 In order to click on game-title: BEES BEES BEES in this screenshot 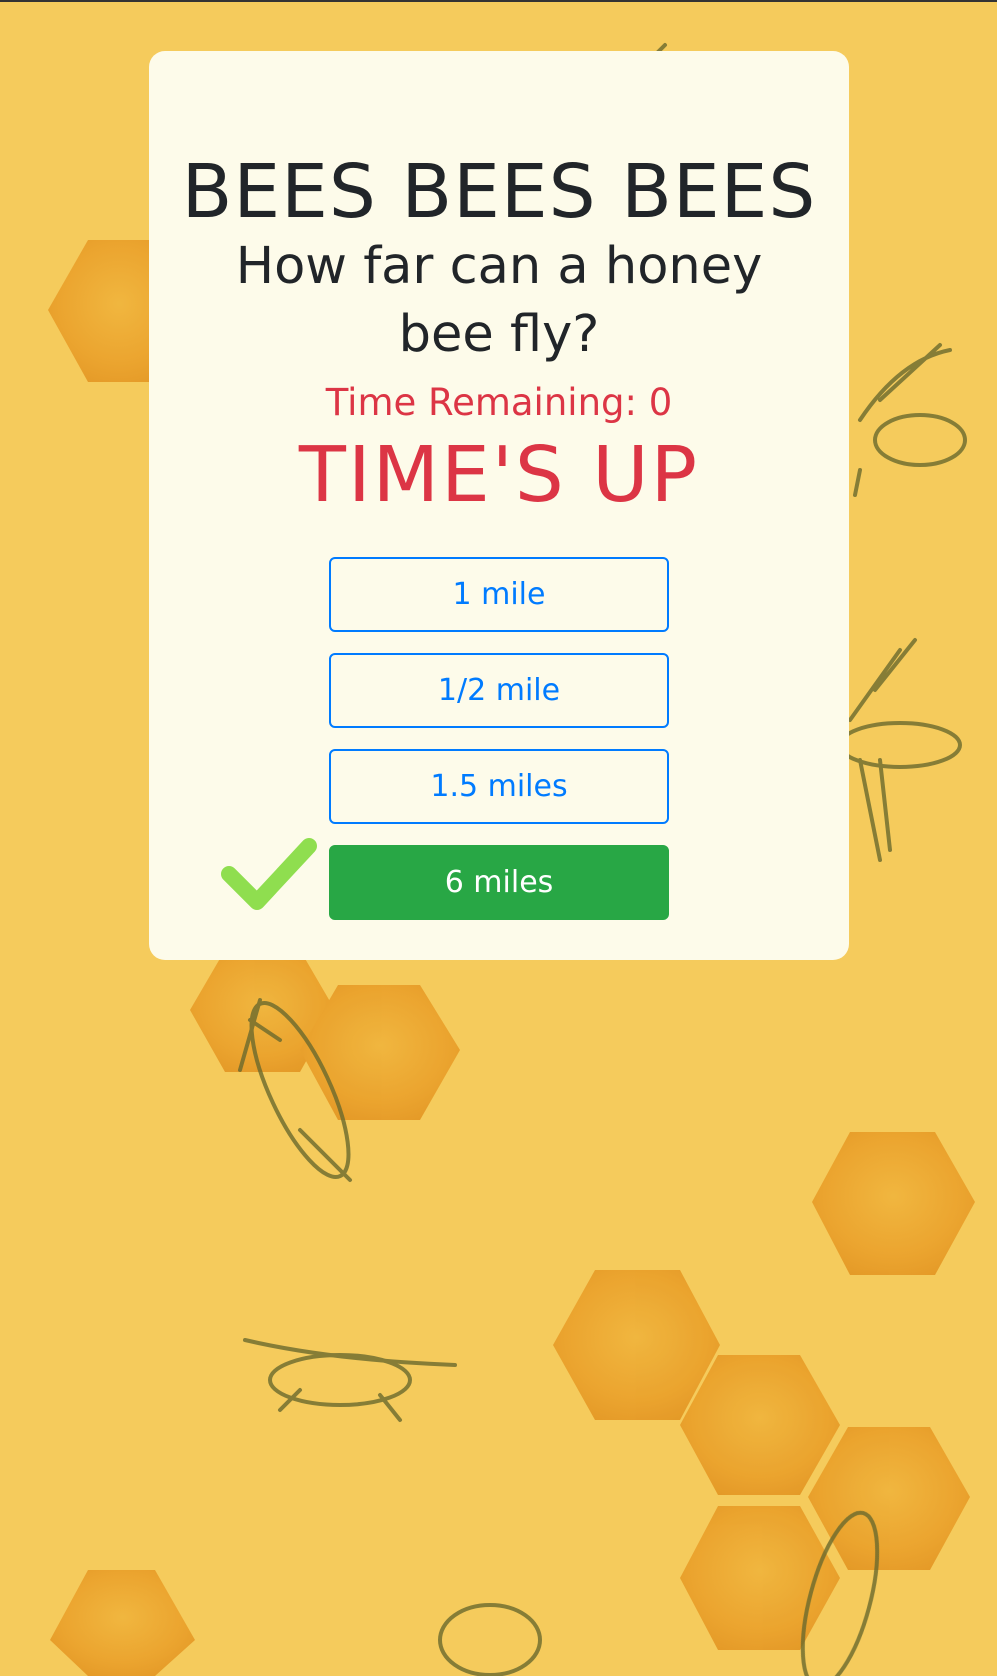, I will do `click(499, 192)`.